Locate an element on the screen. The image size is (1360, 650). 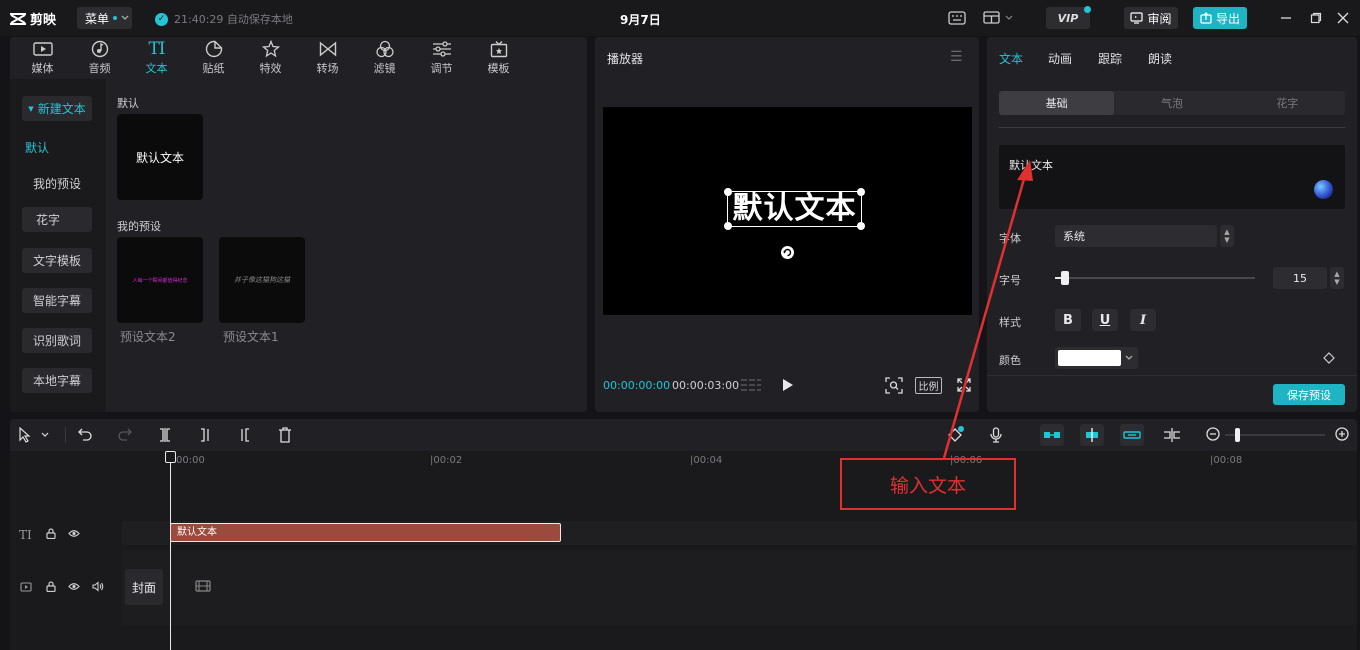
tab-effects: 特效 is located at coordinates (270, 58).